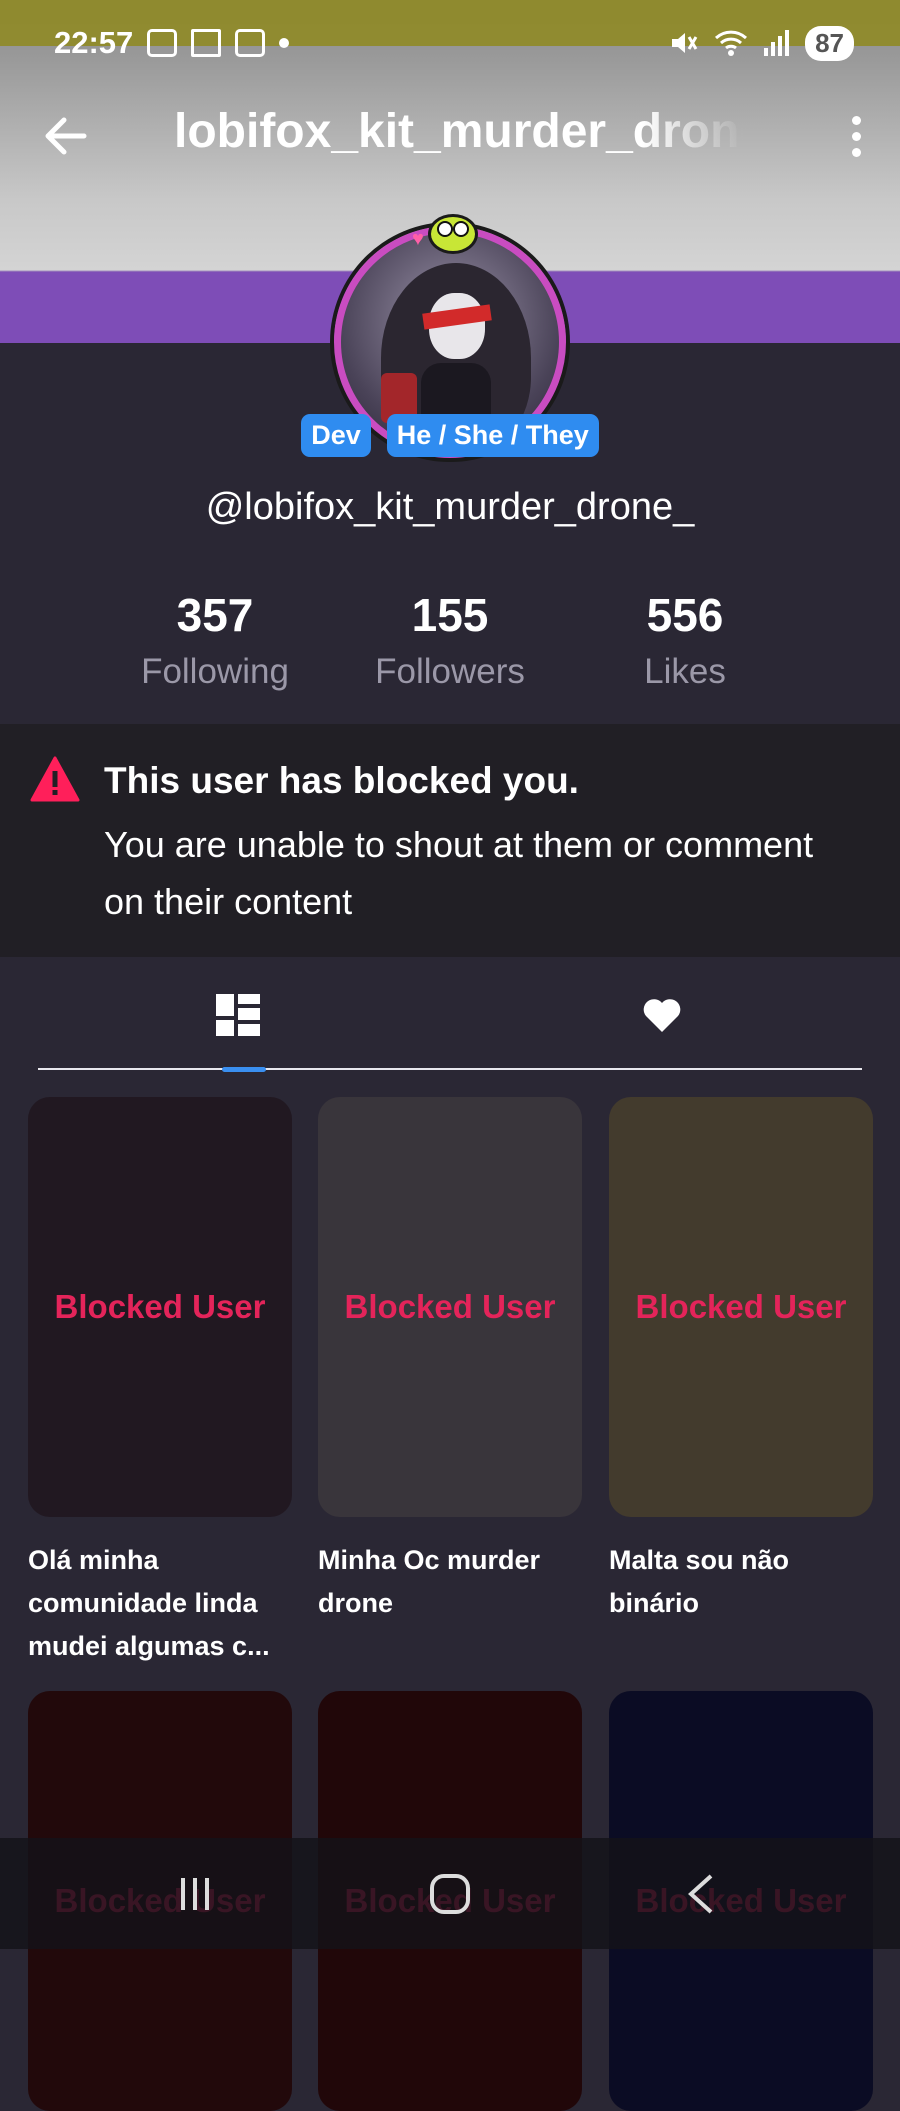 This screenshot has height=2111, width=900. I want to click on badge-pronouns: He / She / They, so click(492, 435).